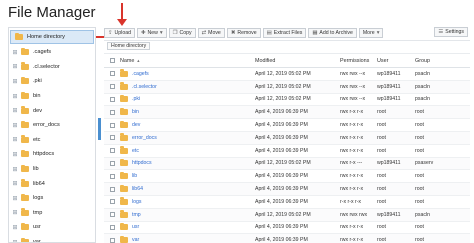 This screenshot has height=243, width=474. What do you see at coordinates (52, 154) in the screenshot?
I see `tree-item: ⊞ httpdocs` at bounding box center [52, 154].